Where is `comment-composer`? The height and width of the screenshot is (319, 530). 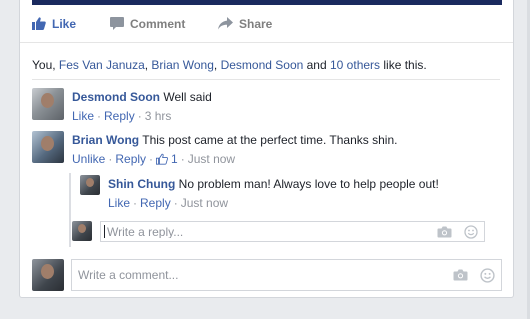
comment-composer is located at coordinates (286, 275).